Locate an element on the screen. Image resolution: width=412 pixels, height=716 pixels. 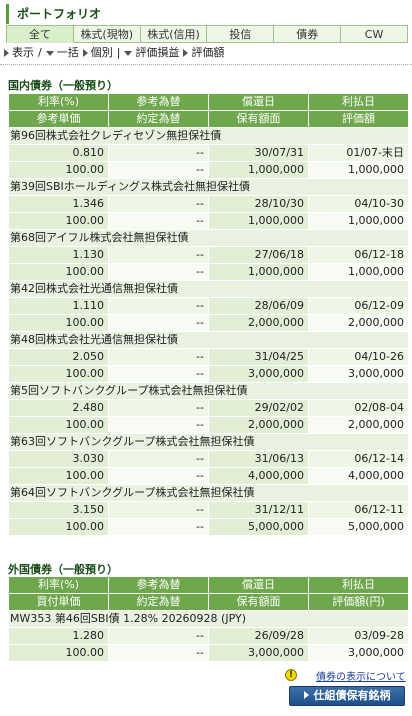
bond-name-link: 第96回株式会社クレディセゾン無担保社債 is located at coordinates (208, 136).